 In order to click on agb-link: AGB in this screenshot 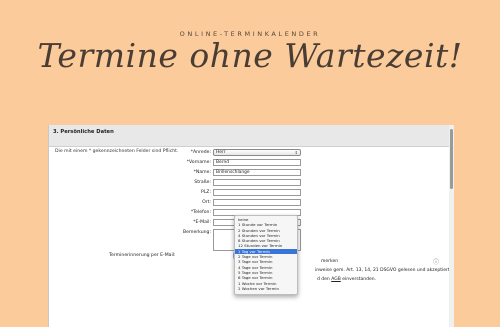, I will do `click(336, 279)`.